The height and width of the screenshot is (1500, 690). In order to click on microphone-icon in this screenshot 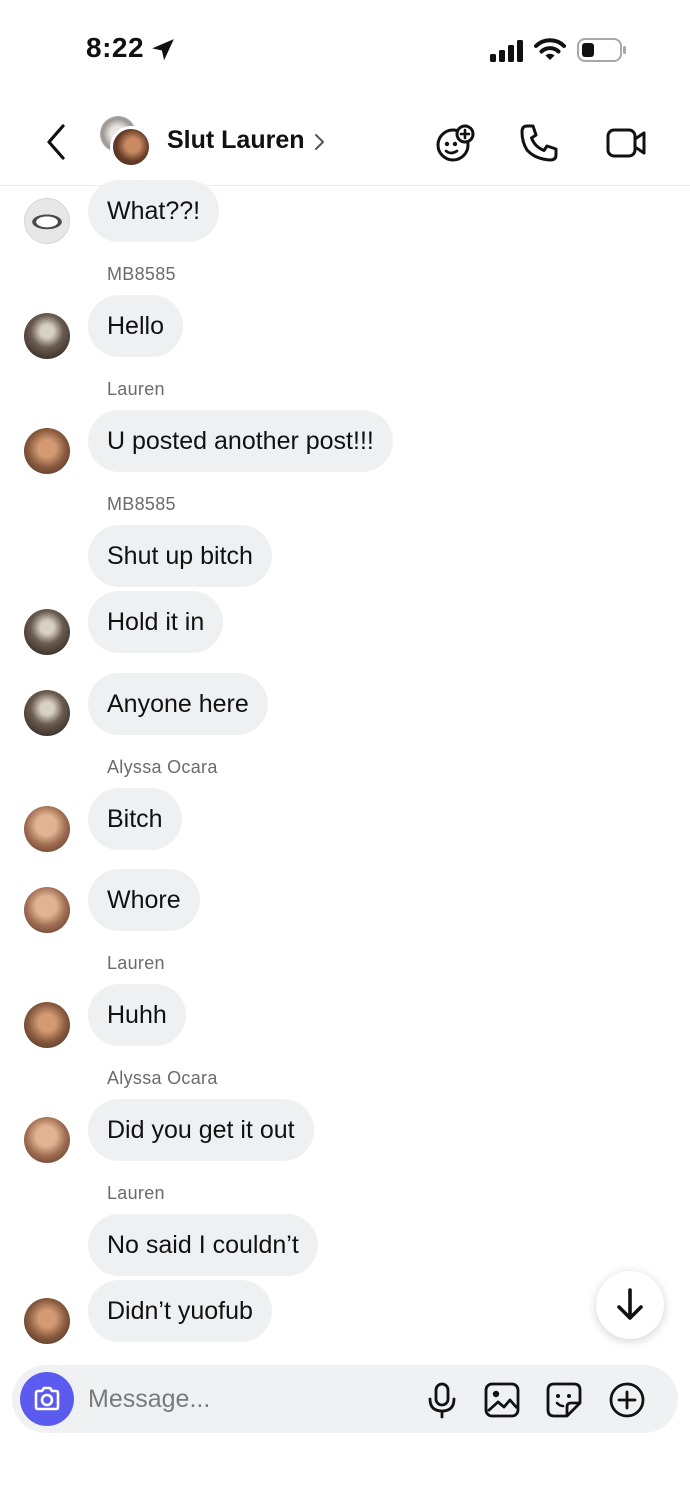, I will do `click(442, 1400)`.